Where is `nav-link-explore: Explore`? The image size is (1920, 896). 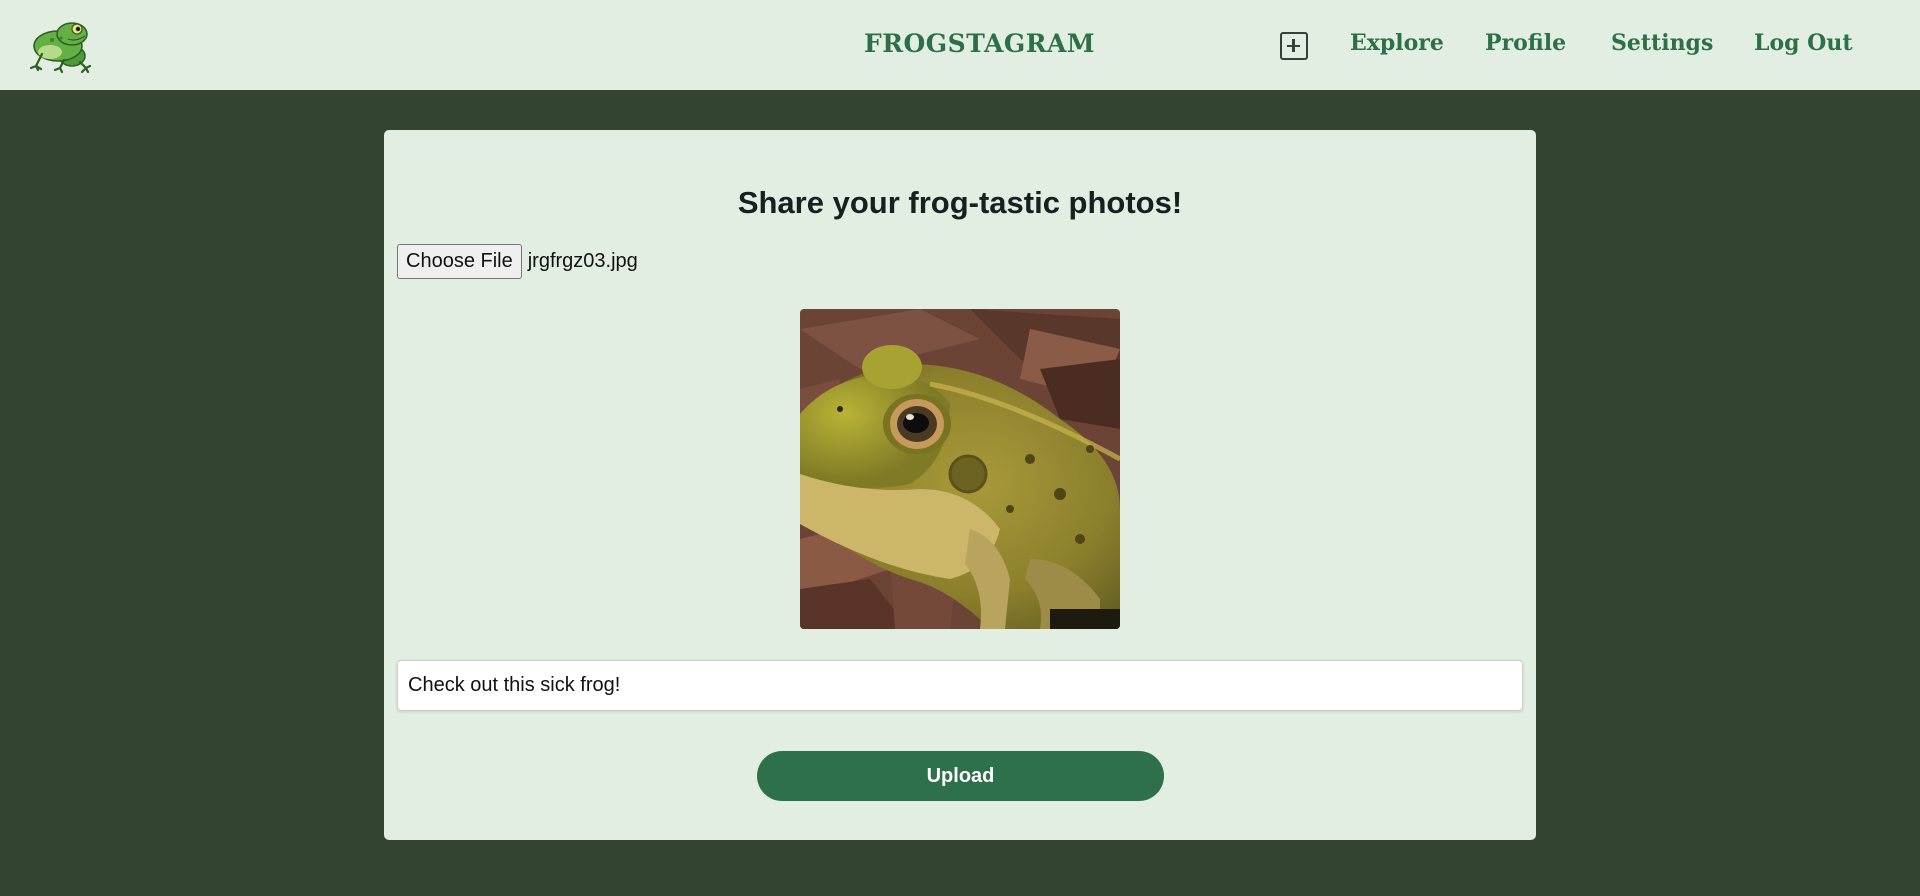 nav-link-explore: Explore is located at coordinates (1397, 43).